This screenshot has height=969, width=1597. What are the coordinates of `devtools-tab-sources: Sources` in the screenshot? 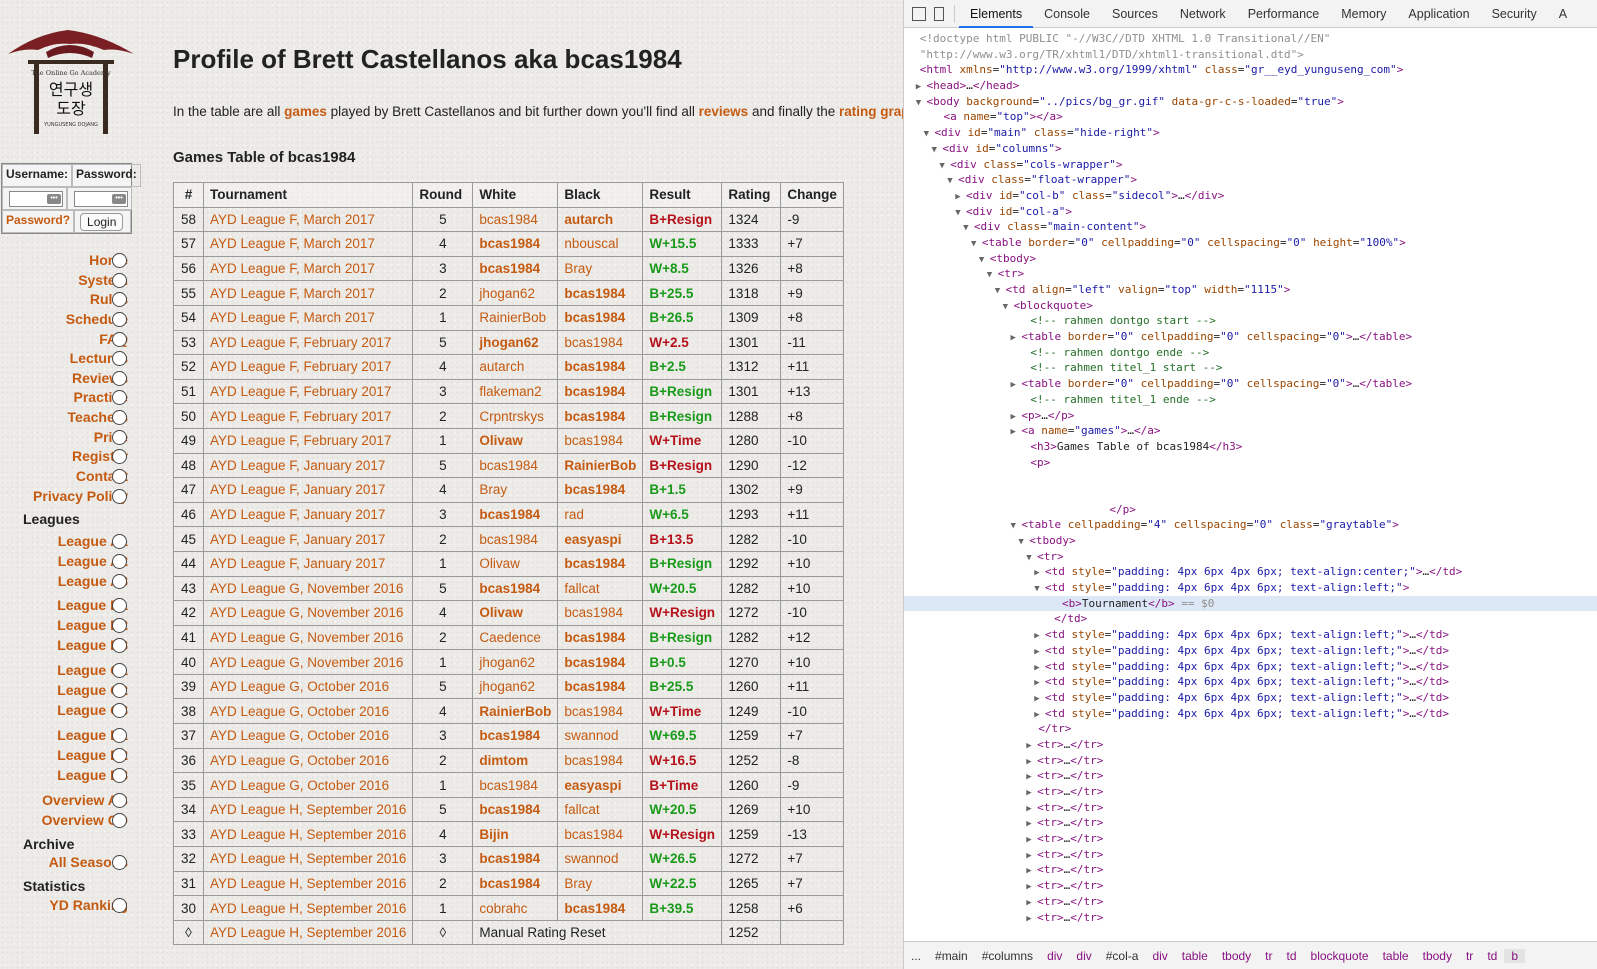 It's located at (1135, 14).